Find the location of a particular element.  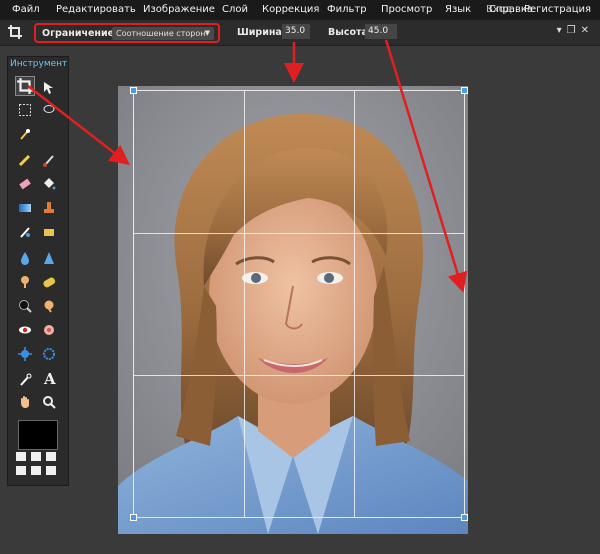

text-tool-icon: A is located at coordinates (50, 378).